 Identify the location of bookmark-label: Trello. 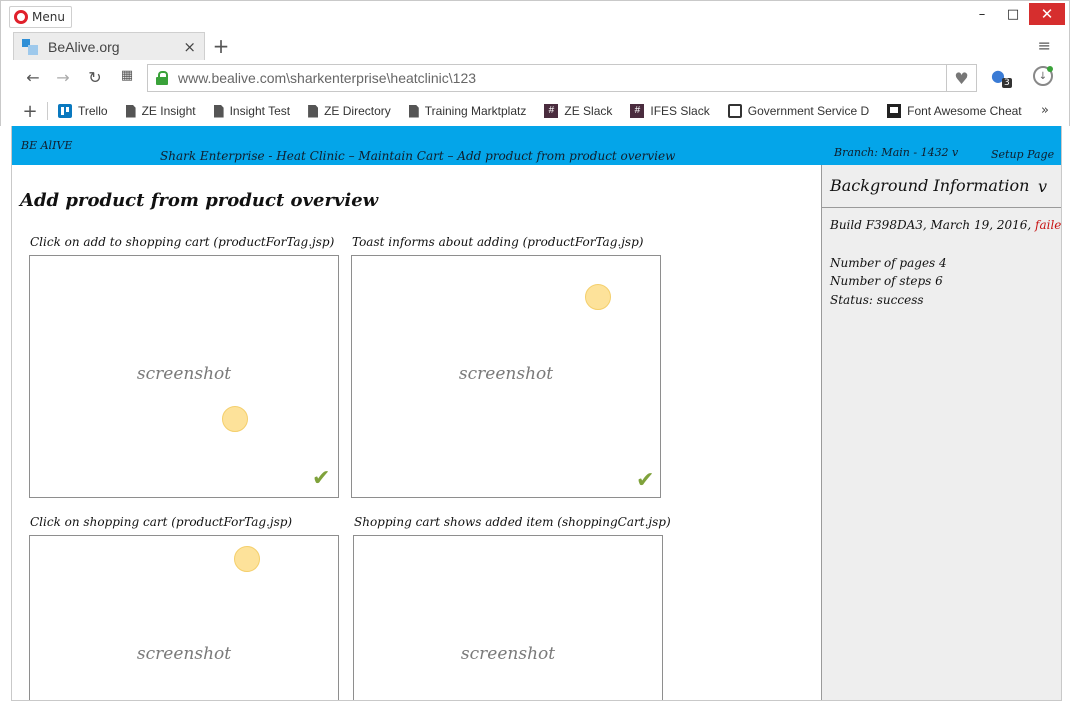
(93, 111).